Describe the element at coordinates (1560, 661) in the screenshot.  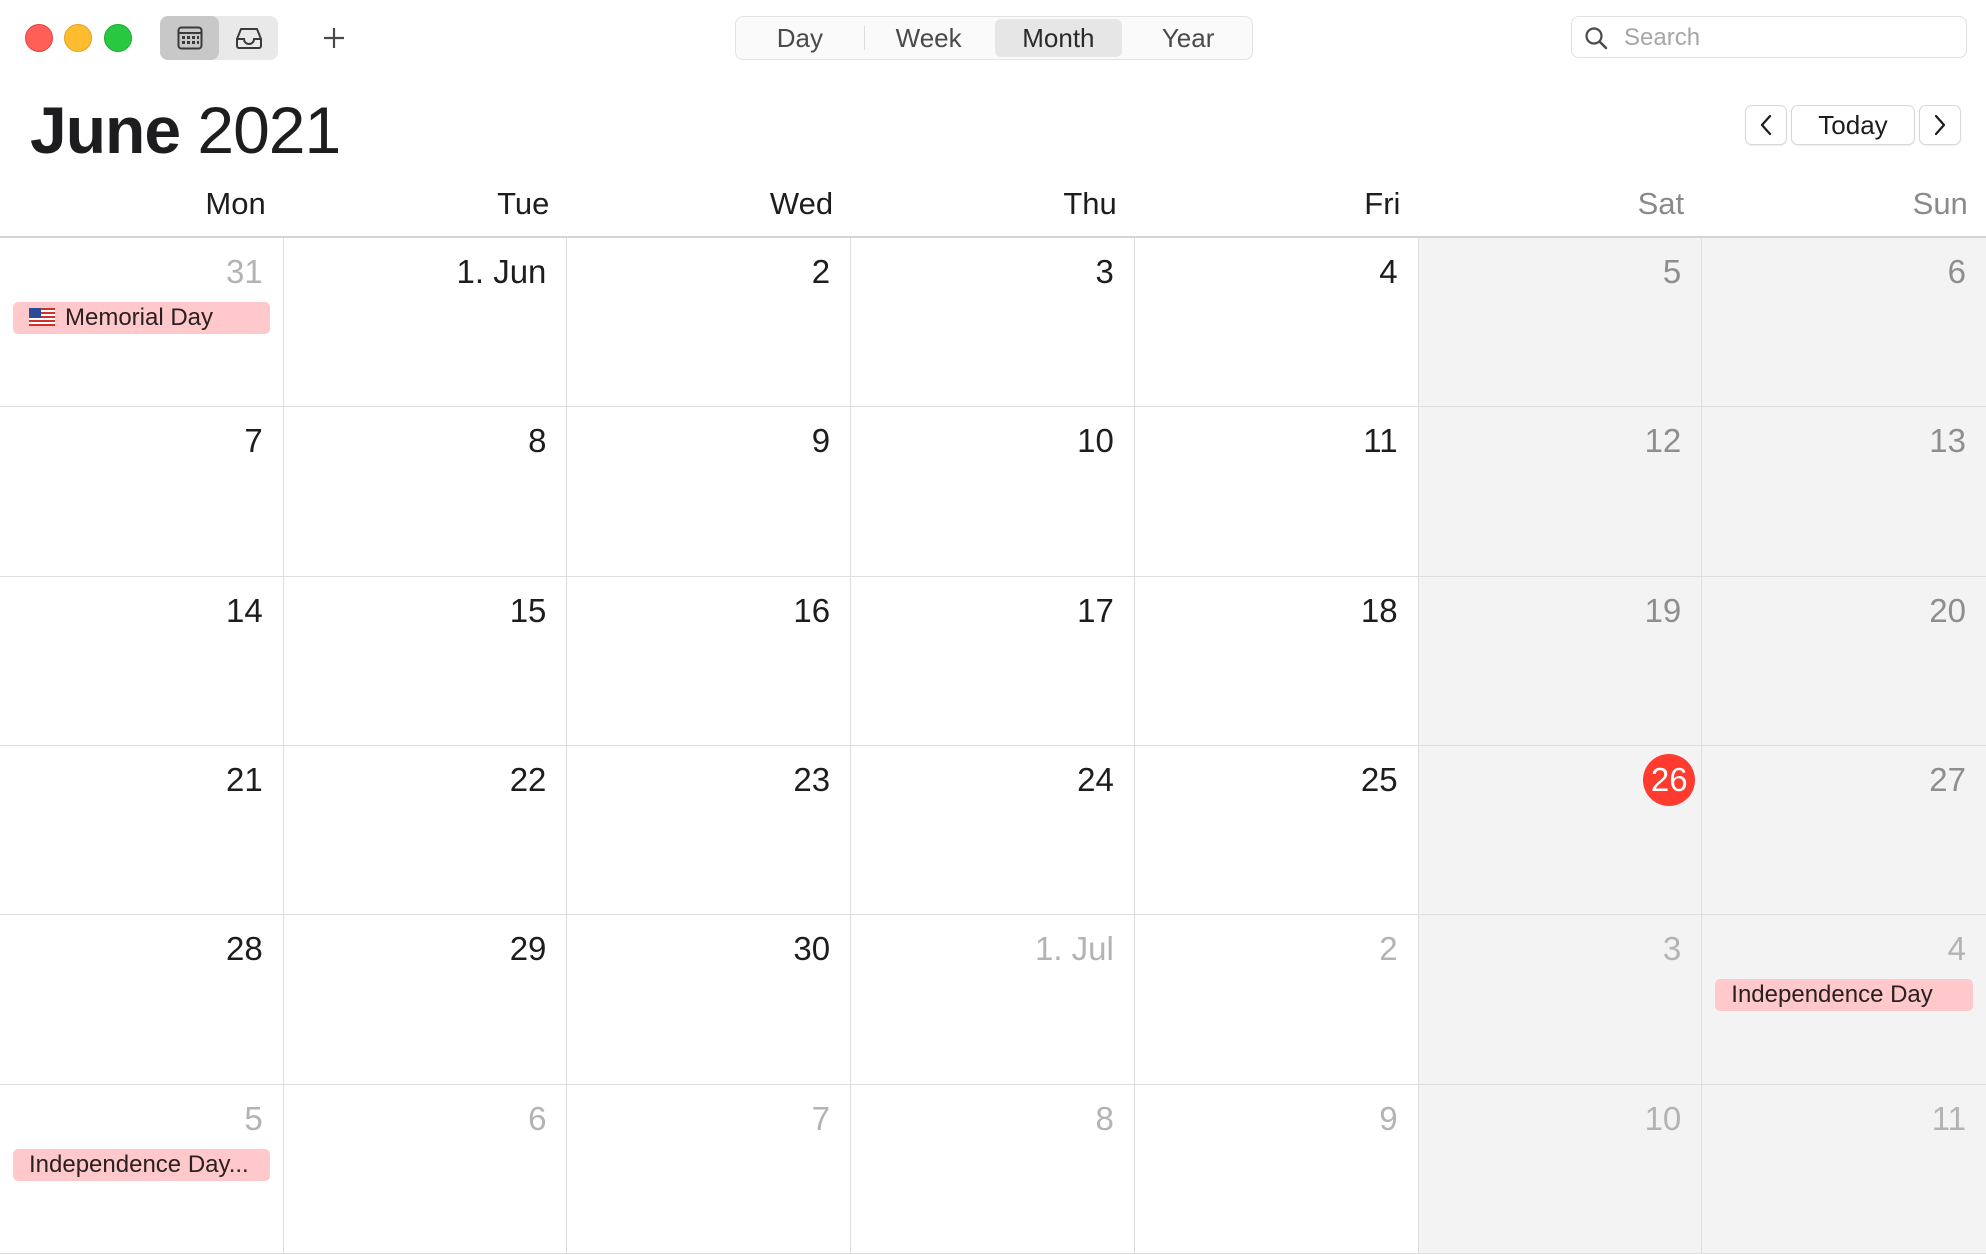
I see `day-cell: 19` at that location.